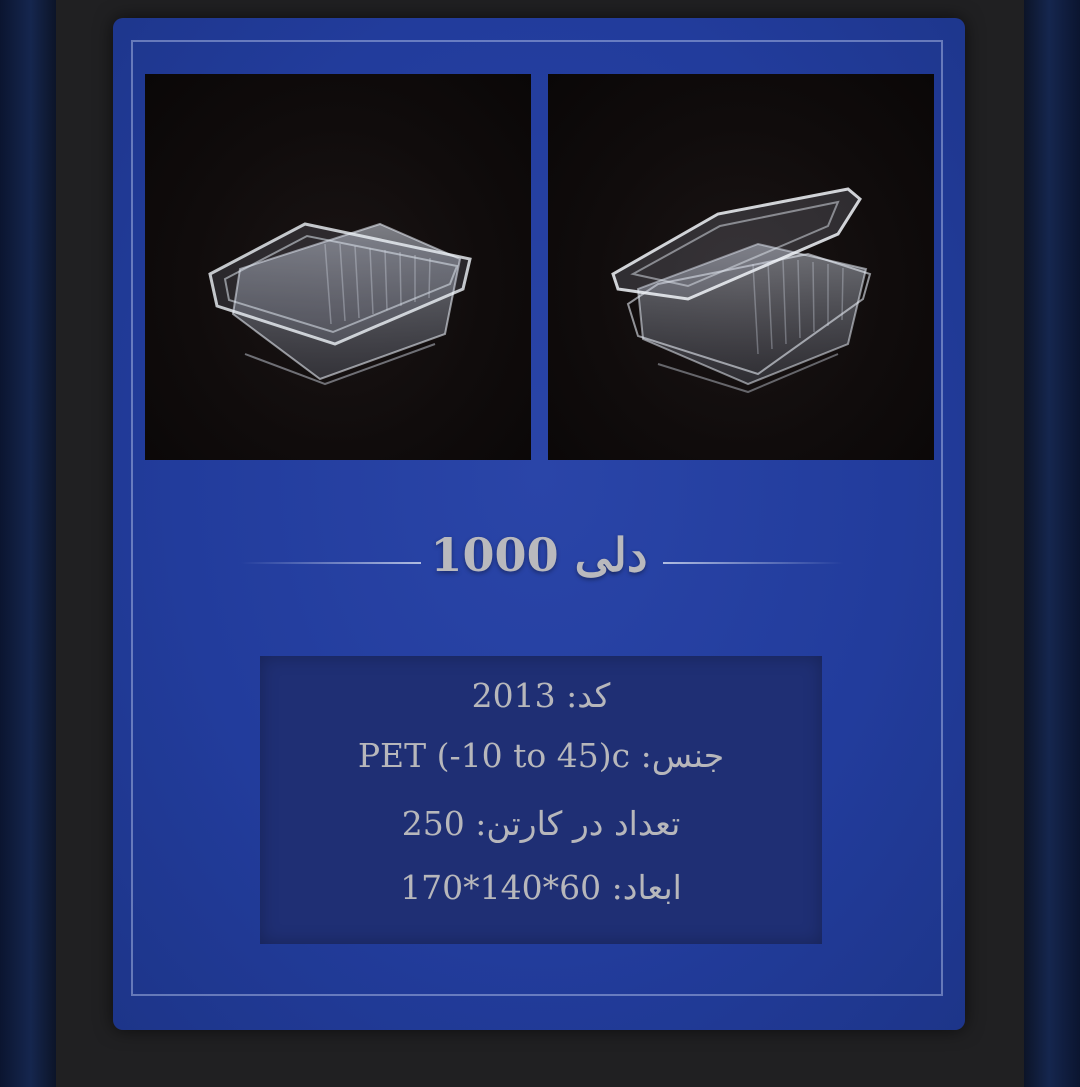 Image resolution: width=1080 pixels, height=1087 pixels. I want to click on left-border, so click(28, 543).